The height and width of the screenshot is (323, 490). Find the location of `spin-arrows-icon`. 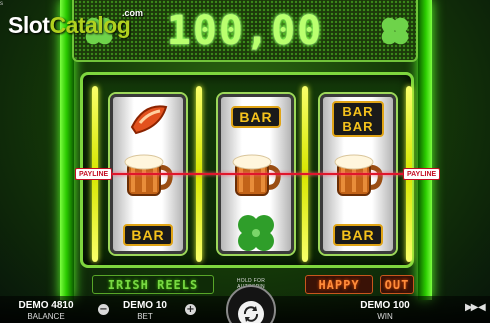

spin-arrows-icon is located at coordinates (251, 312).